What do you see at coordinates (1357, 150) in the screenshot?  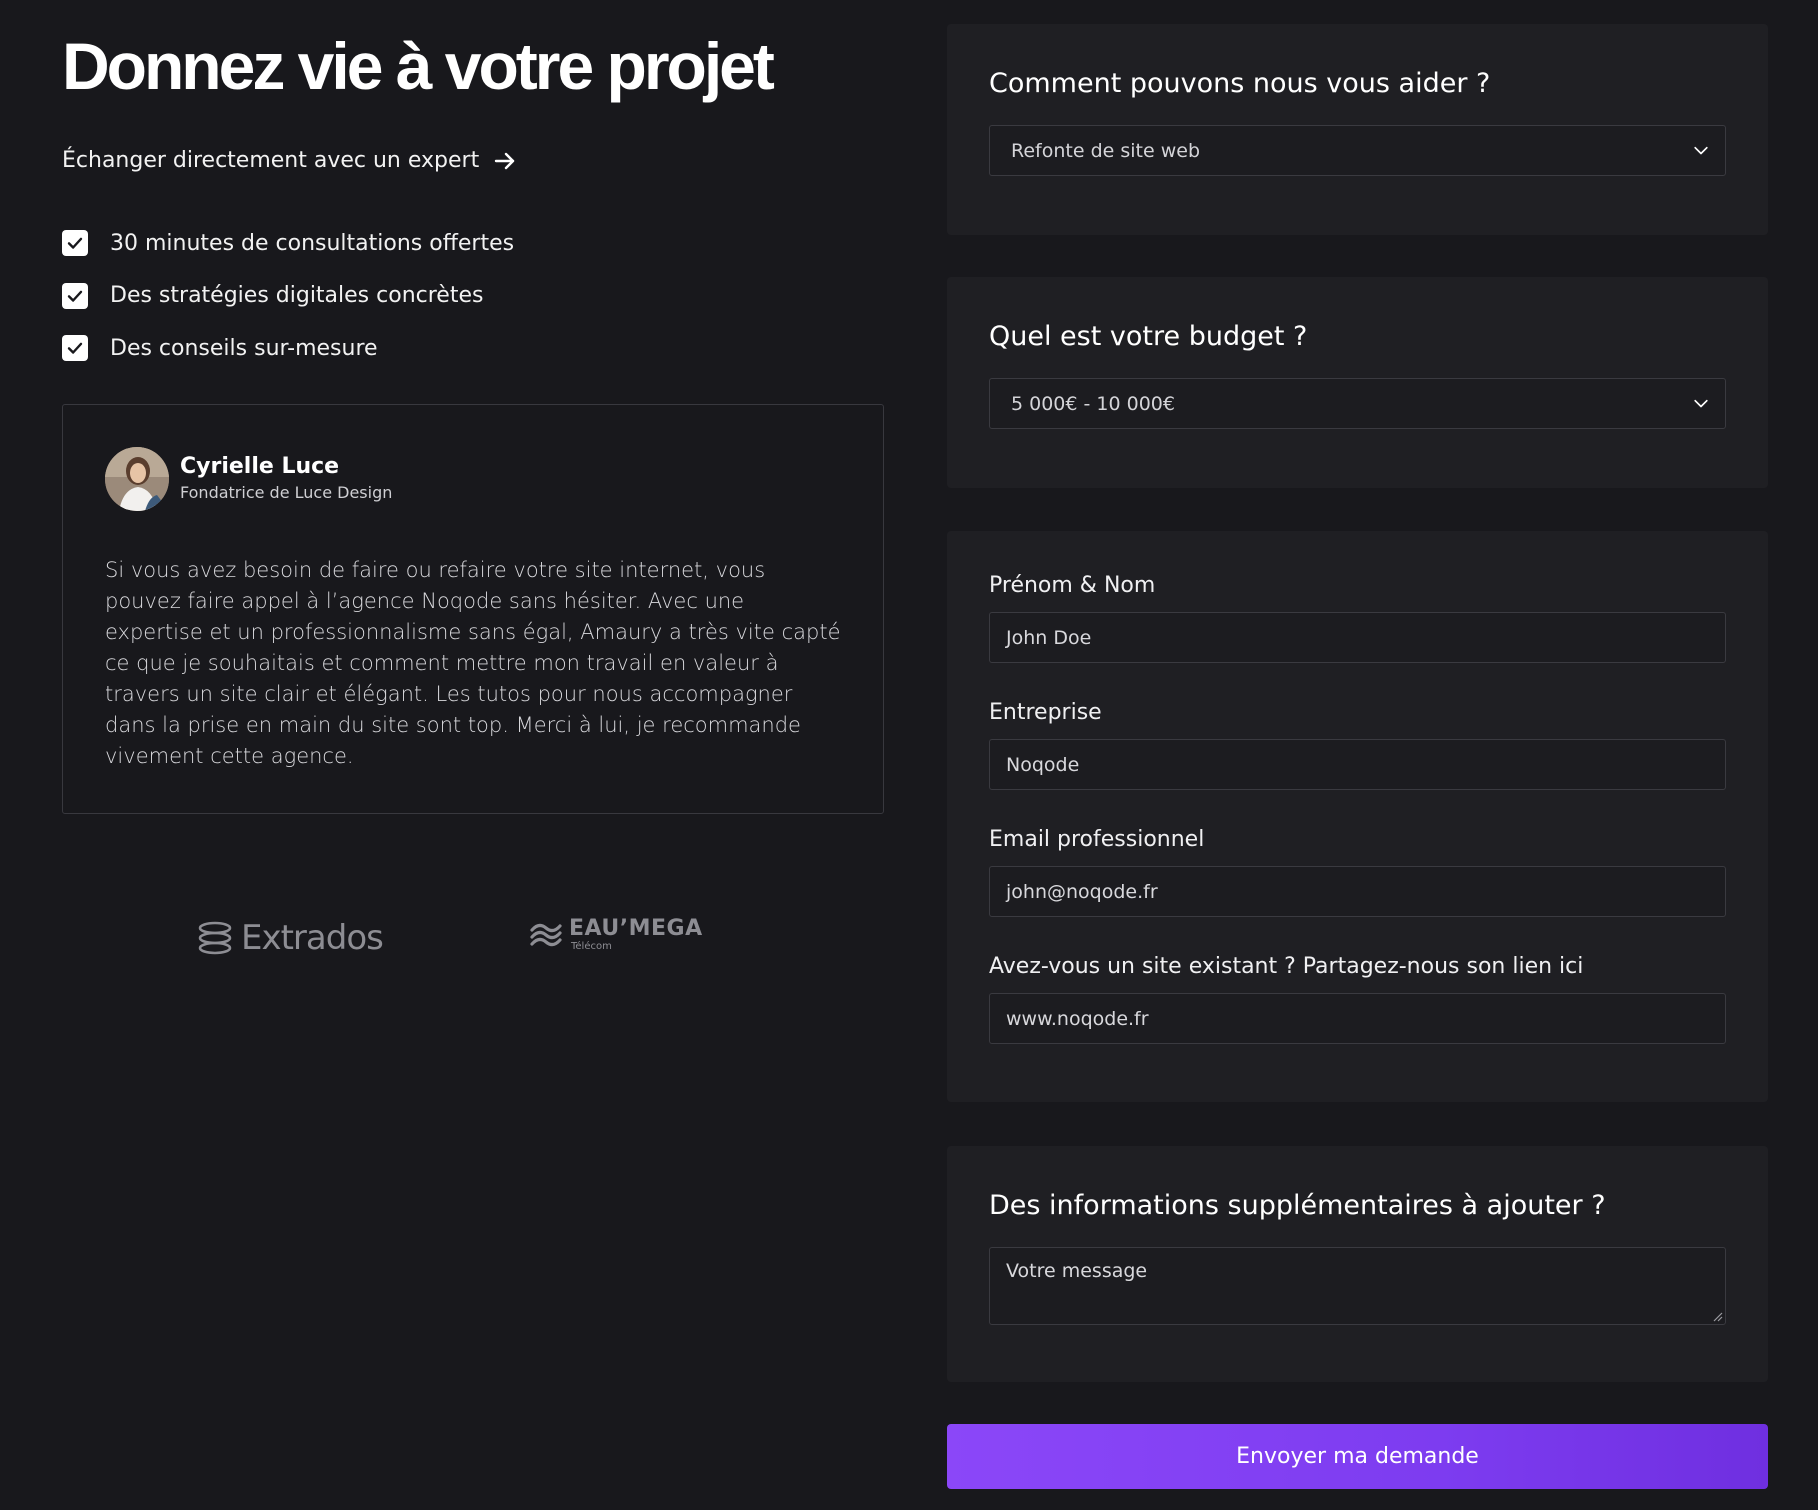 I see `help-select: Refonte de site web` at bounding box center [1357, 150].